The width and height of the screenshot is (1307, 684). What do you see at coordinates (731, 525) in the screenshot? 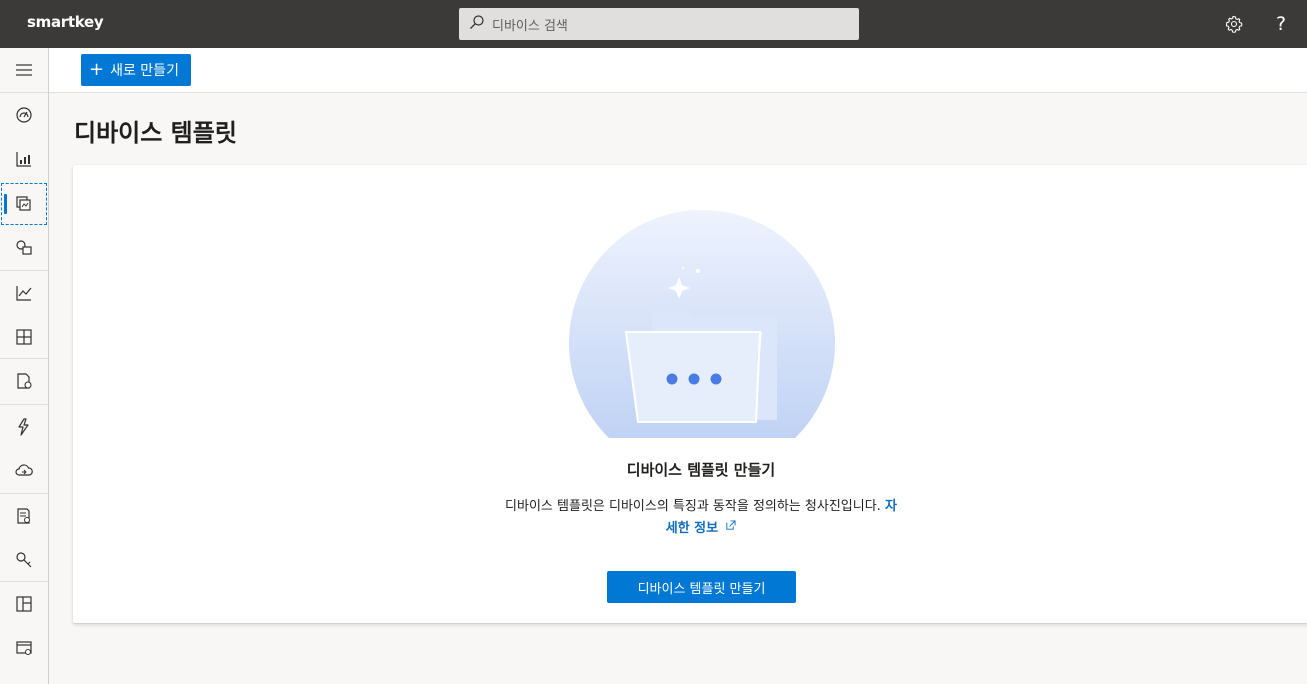
I see `external-link-icon` at bounding box center [731, 525].